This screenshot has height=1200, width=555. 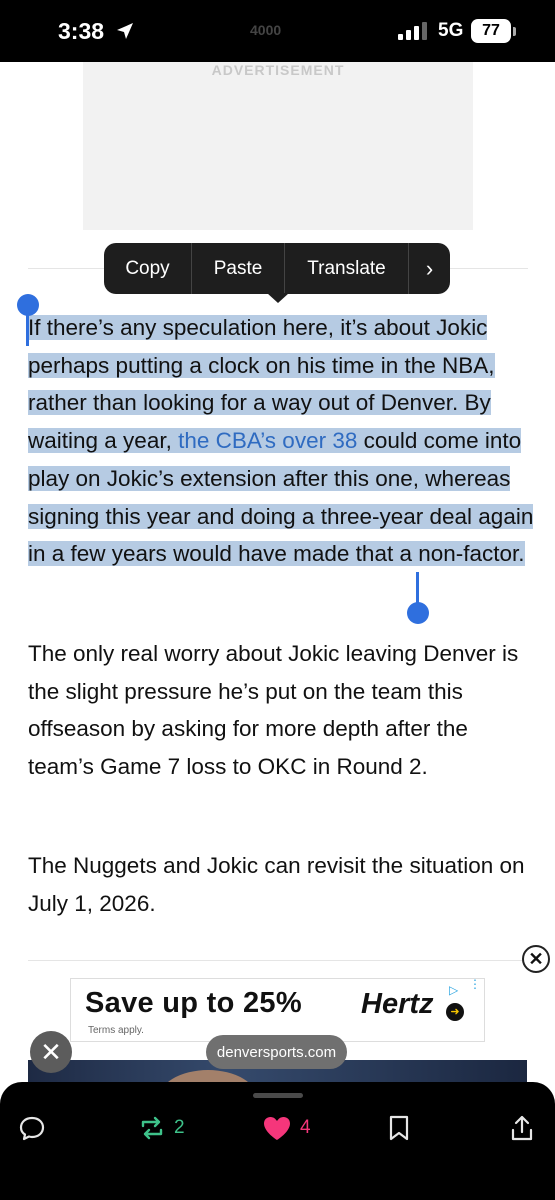 I want to click on status-bar: 3:38 4000 5G 77, so click(x=277, y=31).